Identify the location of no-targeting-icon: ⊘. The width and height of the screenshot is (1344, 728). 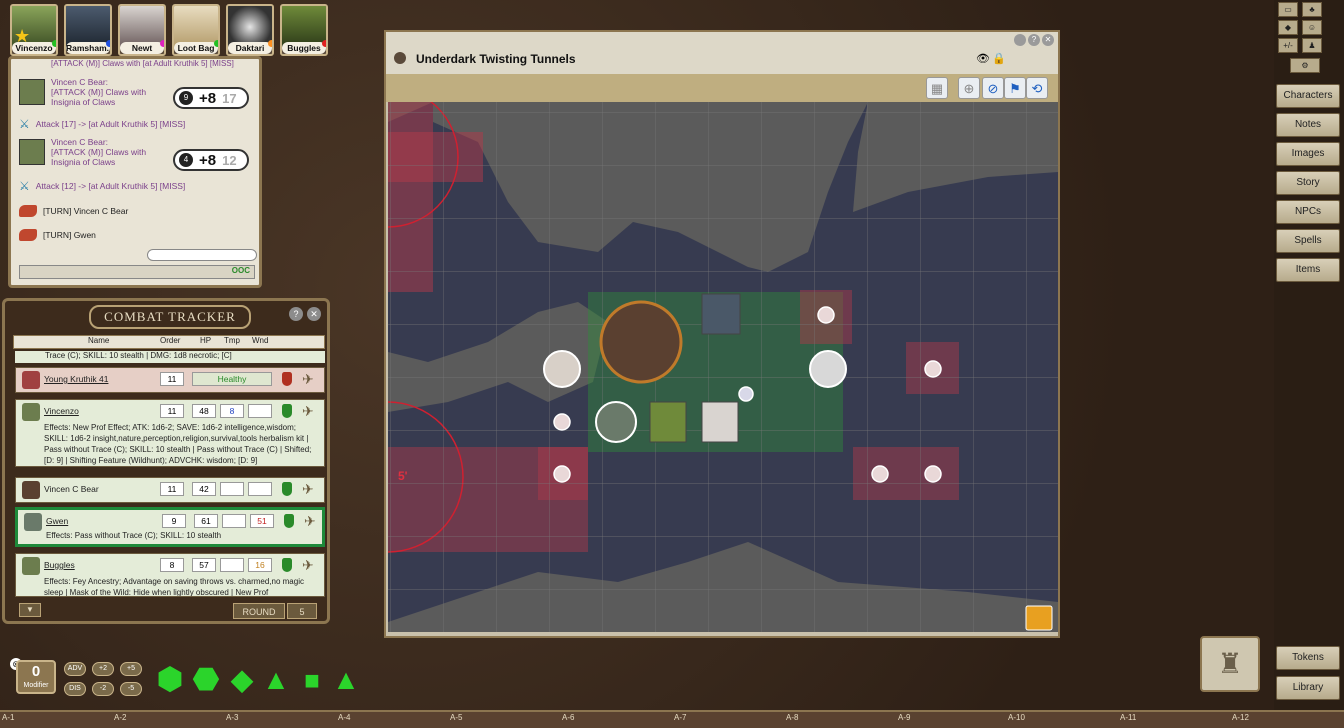
(993, 88).